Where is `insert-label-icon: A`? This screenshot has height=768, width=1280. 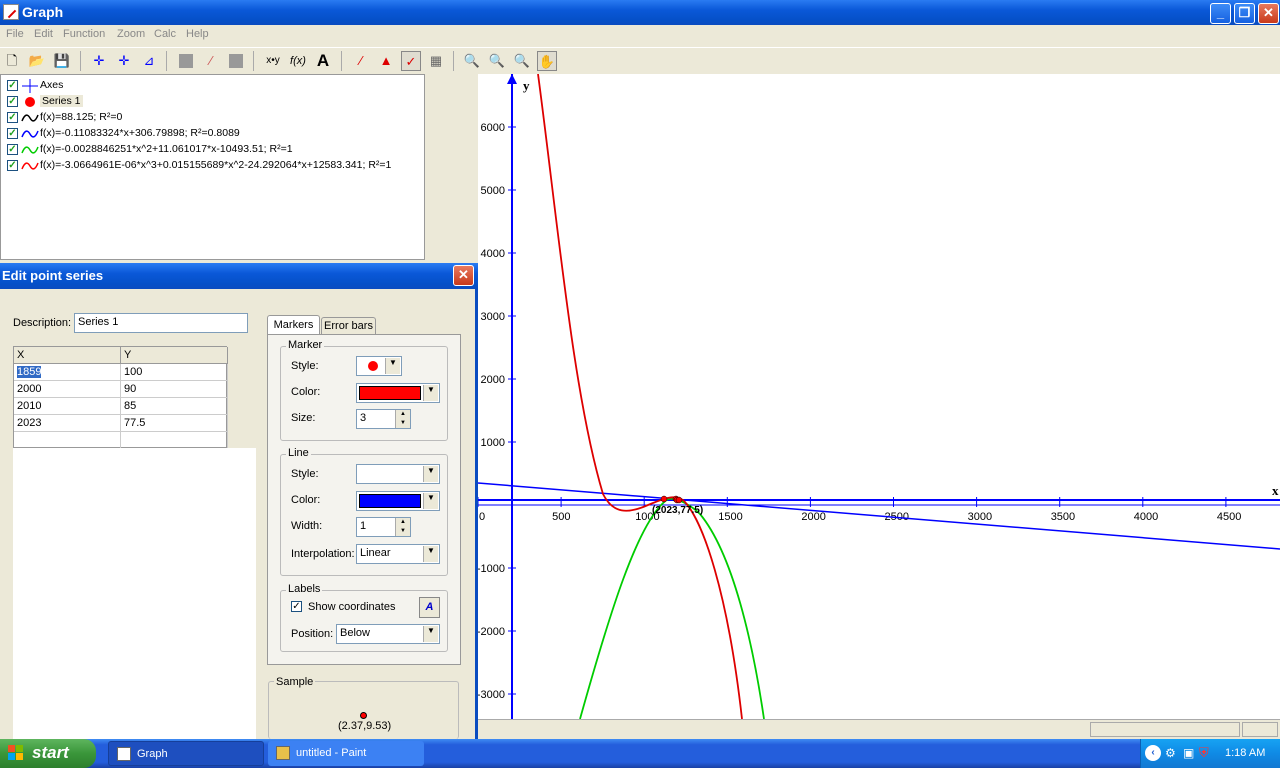 insert-label-icon: A is located at coordinates (323, 61).